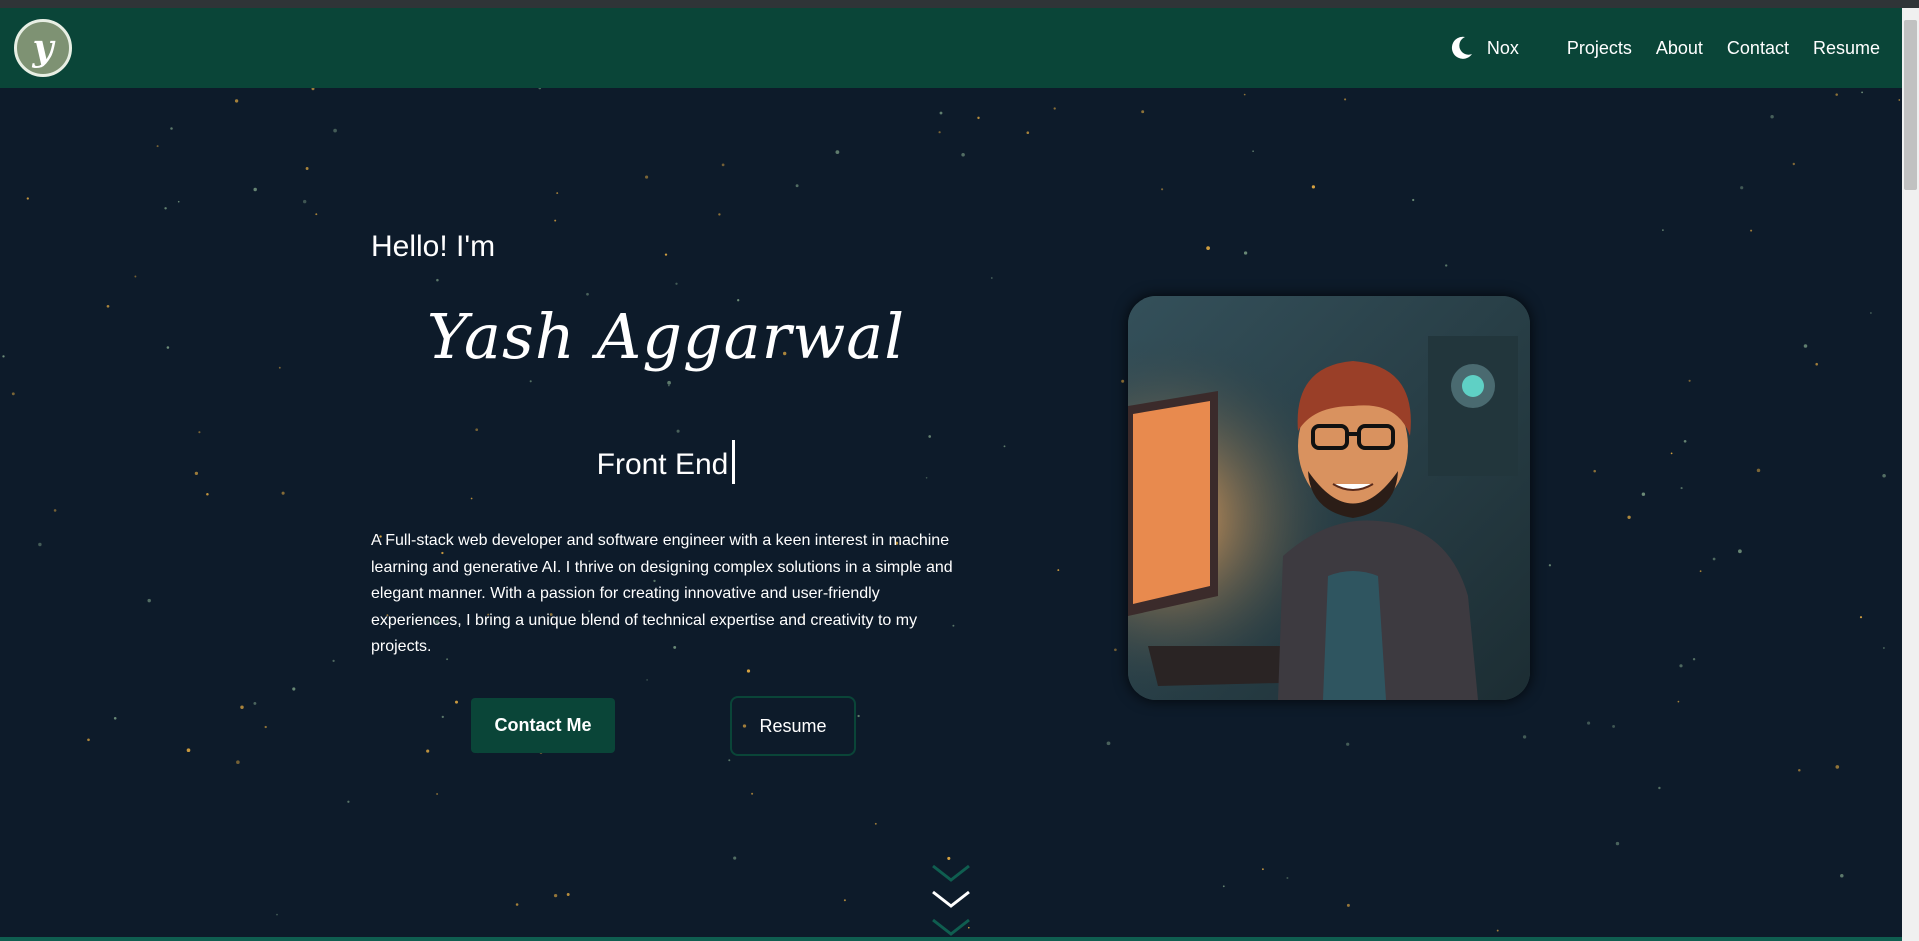  I want to click on nav-link-contact: Contact, so click(1758, 48).